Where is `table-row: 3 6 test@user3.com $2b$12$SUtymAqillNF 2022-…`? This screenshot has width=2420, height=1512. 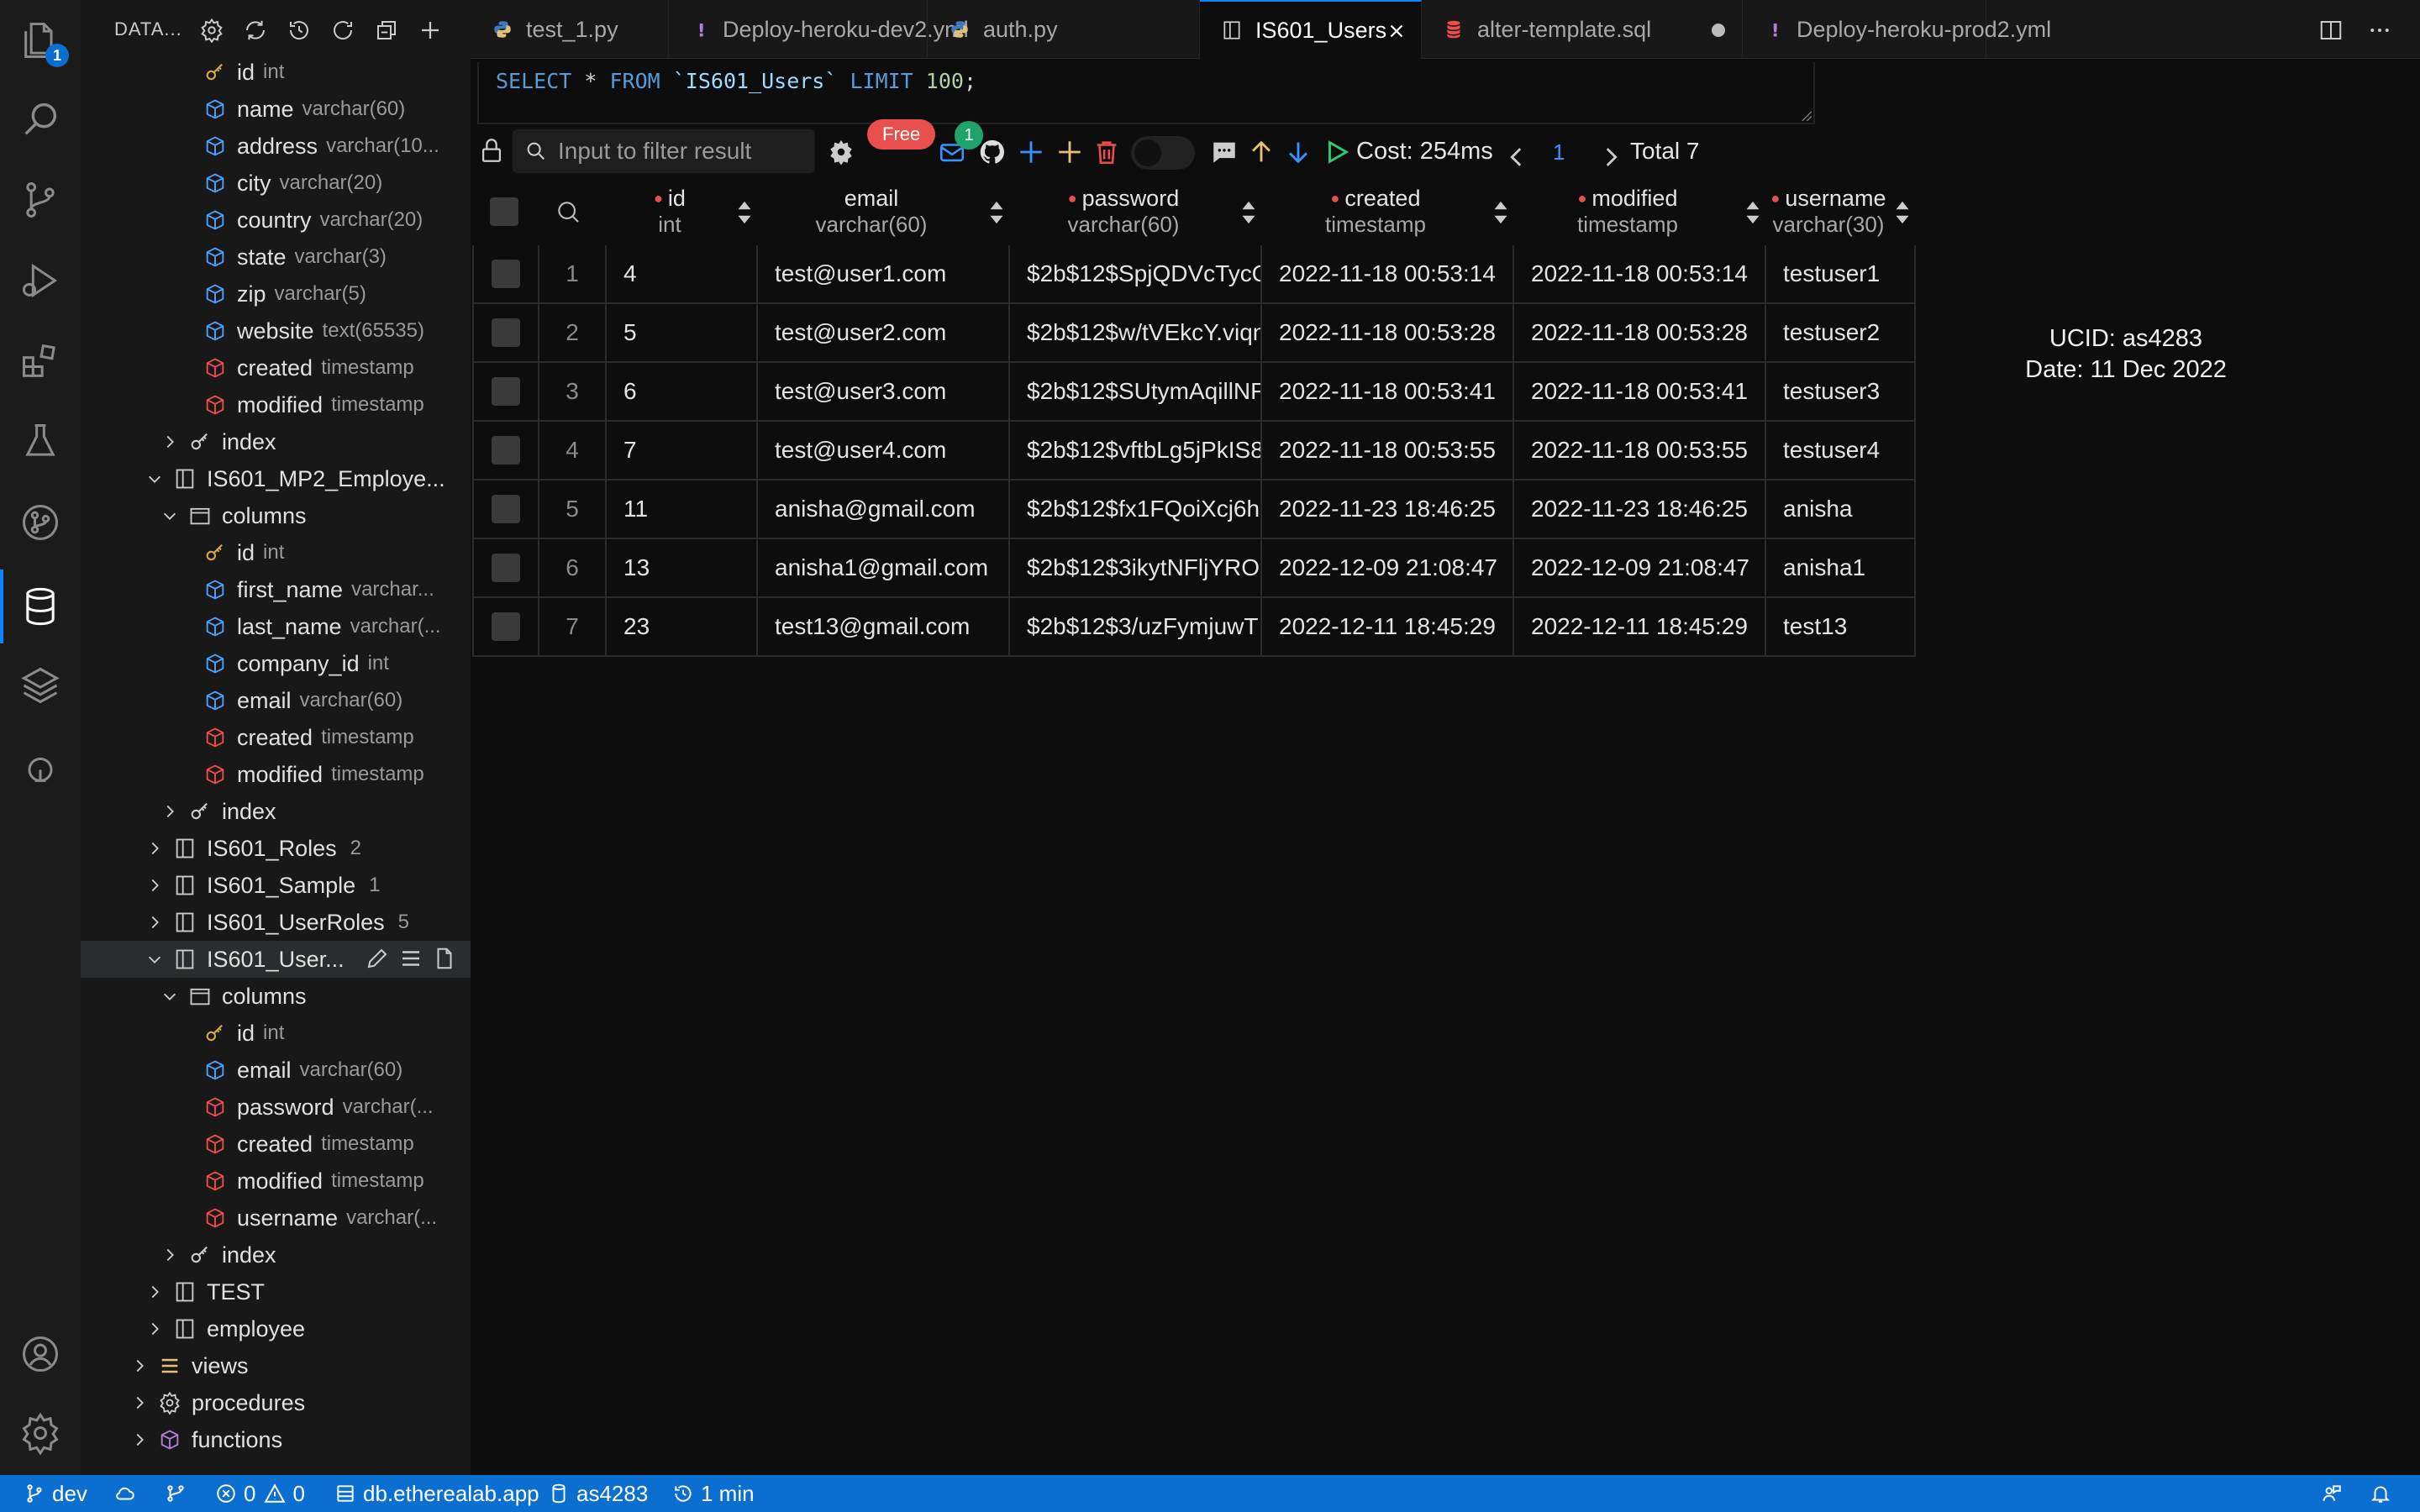
table-row: 3 6 test@user3.com $2b$12$SUtymAqillNF 2022-… is located at coordinates (1194, 392).